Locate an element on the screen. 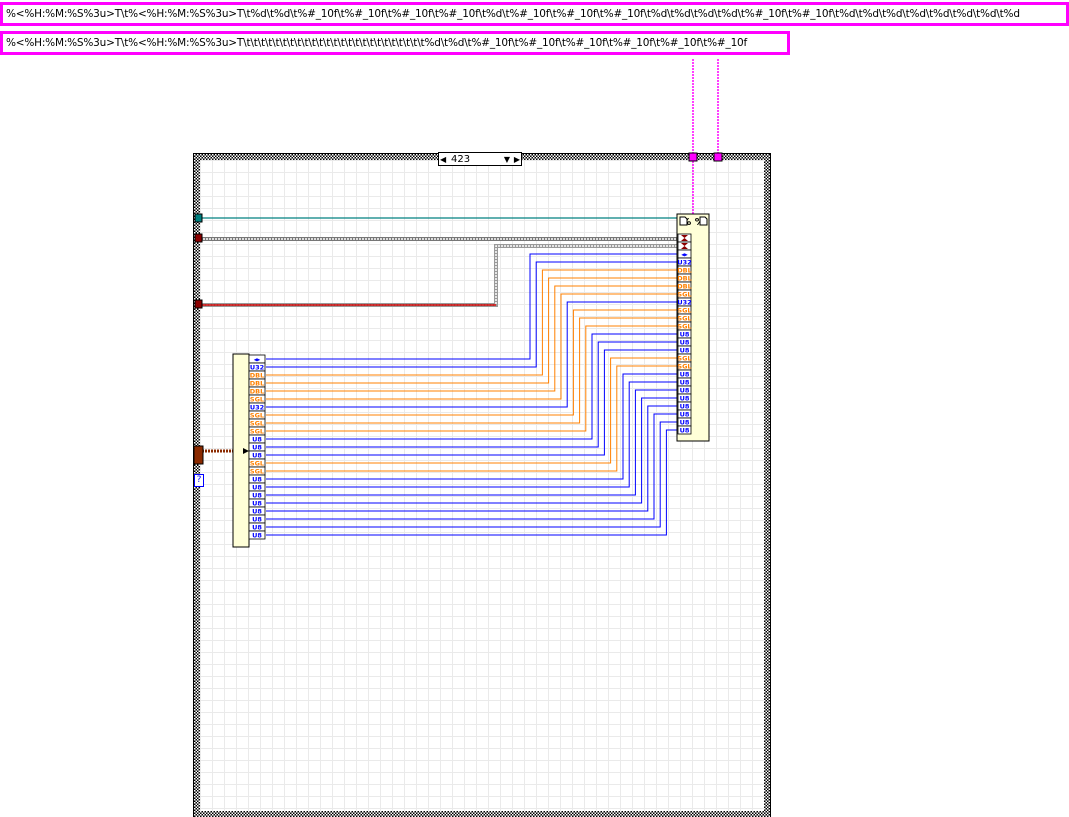  format-input-terminal-label: ◂▸ is located at coordinates (684, 255).